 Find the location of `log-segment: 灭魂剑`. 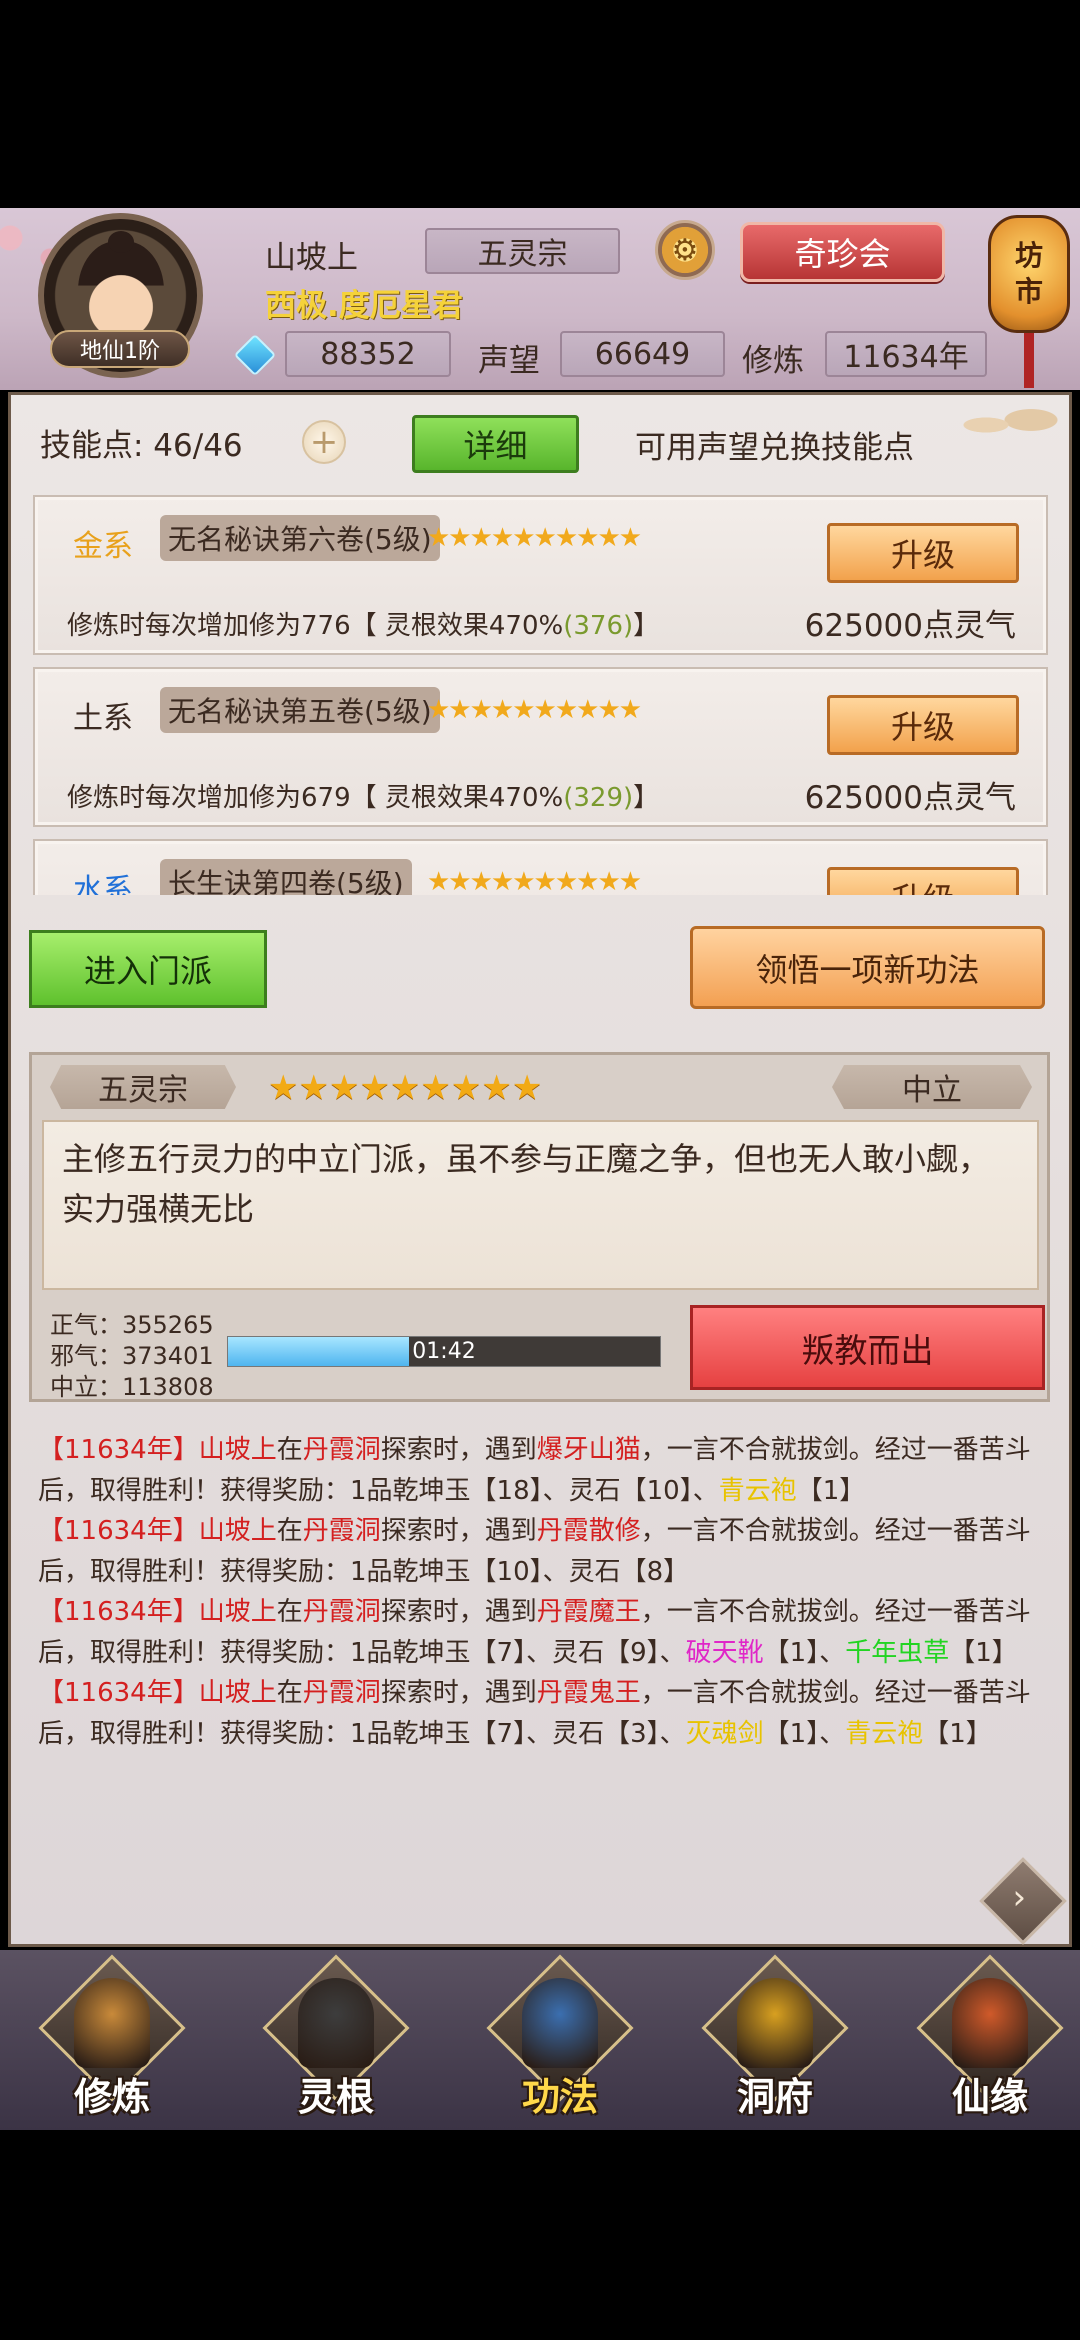

log-segment: 灭魂剑 is located at coordinates (724, 1733).